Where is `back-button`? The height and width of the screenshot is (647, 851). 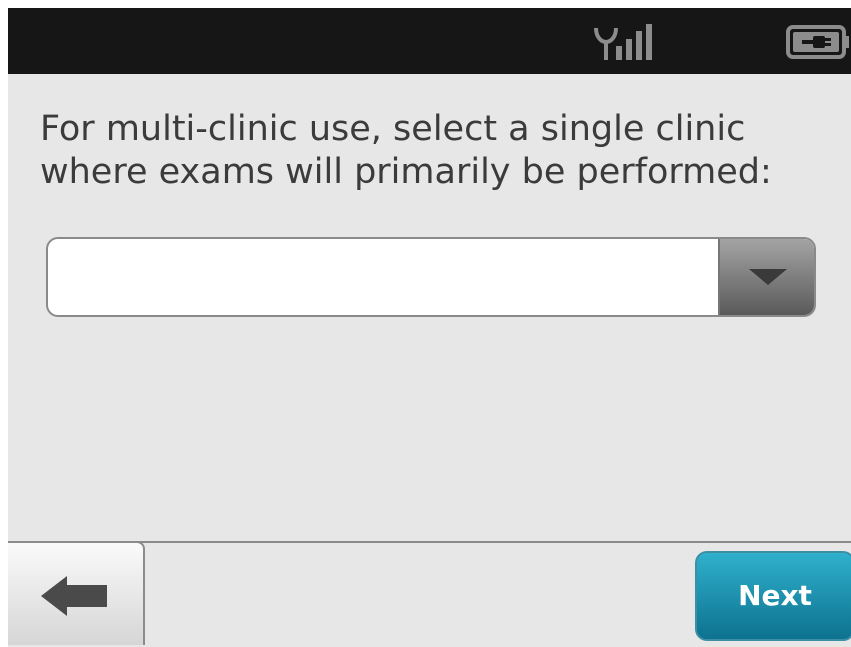 back-button is located at coordinates (76, 593).